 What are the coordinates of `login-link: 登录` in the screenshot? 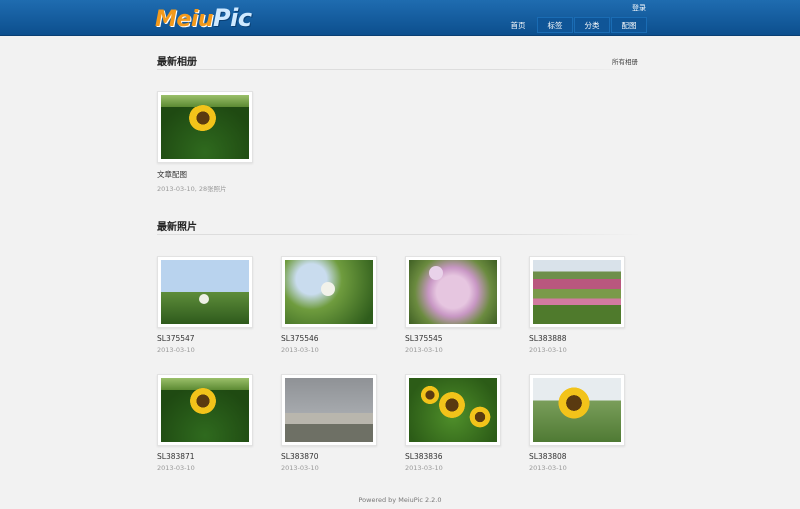 It's located at (639, 8).